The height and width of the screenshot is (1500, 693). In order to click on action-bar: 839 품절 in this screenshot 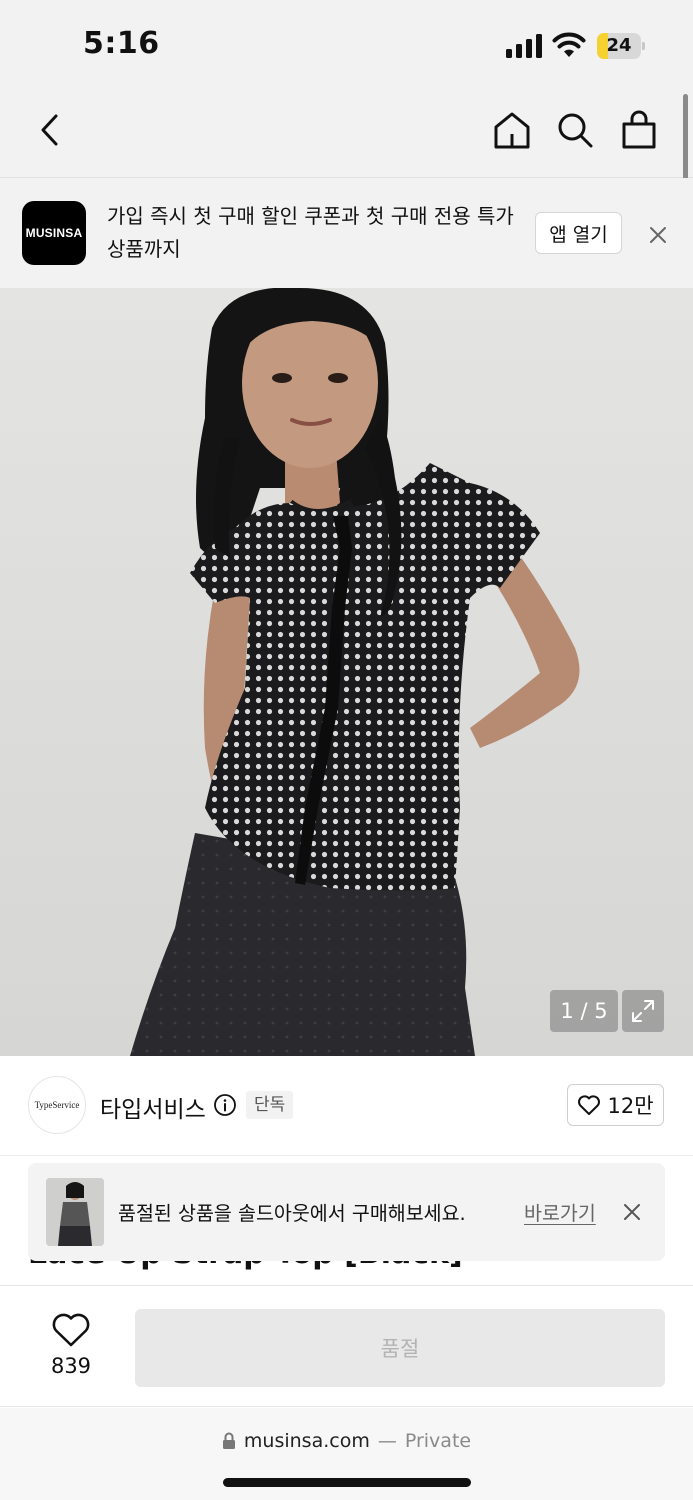, I will do `click(346, 1346)`.